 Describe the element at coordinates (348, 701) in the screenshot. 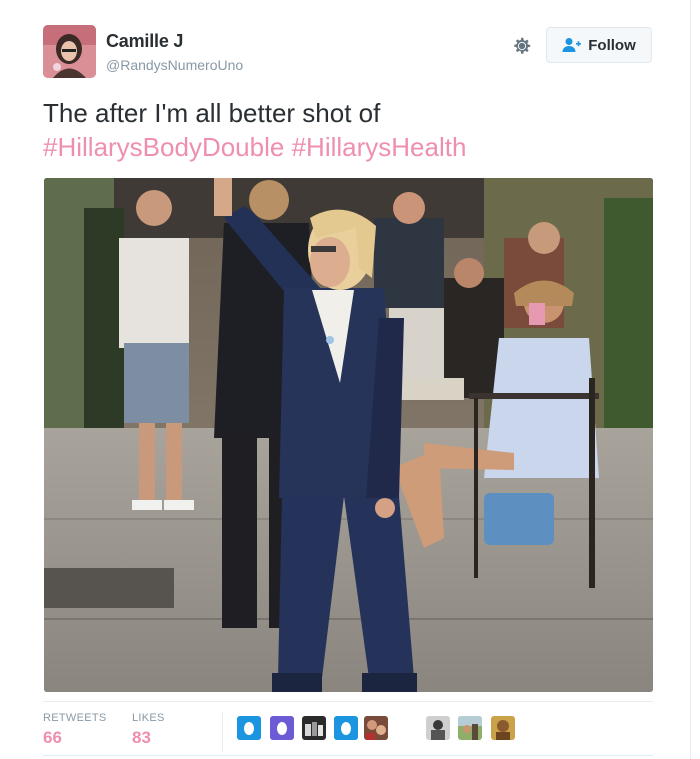

I see `stats-divider-top` at that location.